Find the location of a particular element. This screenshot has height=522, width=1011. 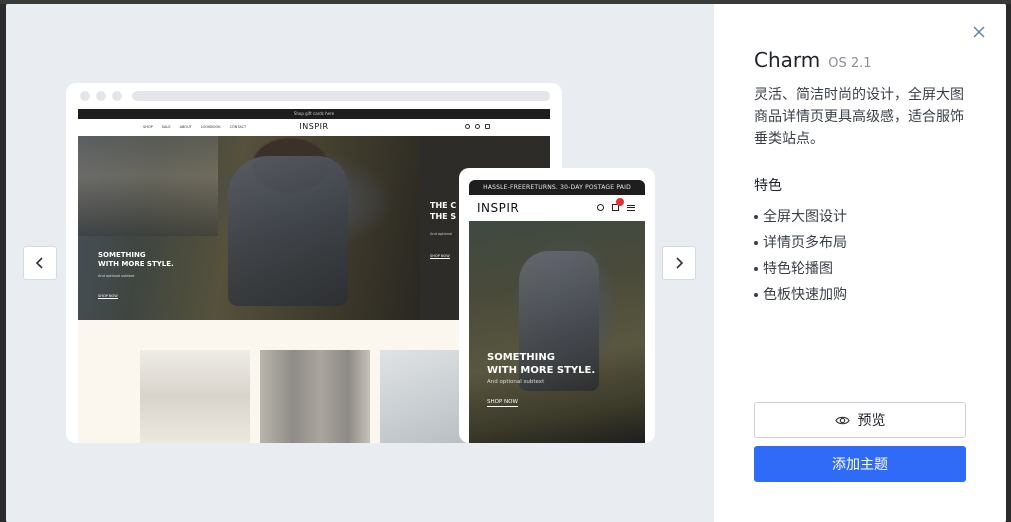

chevron-right-icon is located at coordinates (680, 263).